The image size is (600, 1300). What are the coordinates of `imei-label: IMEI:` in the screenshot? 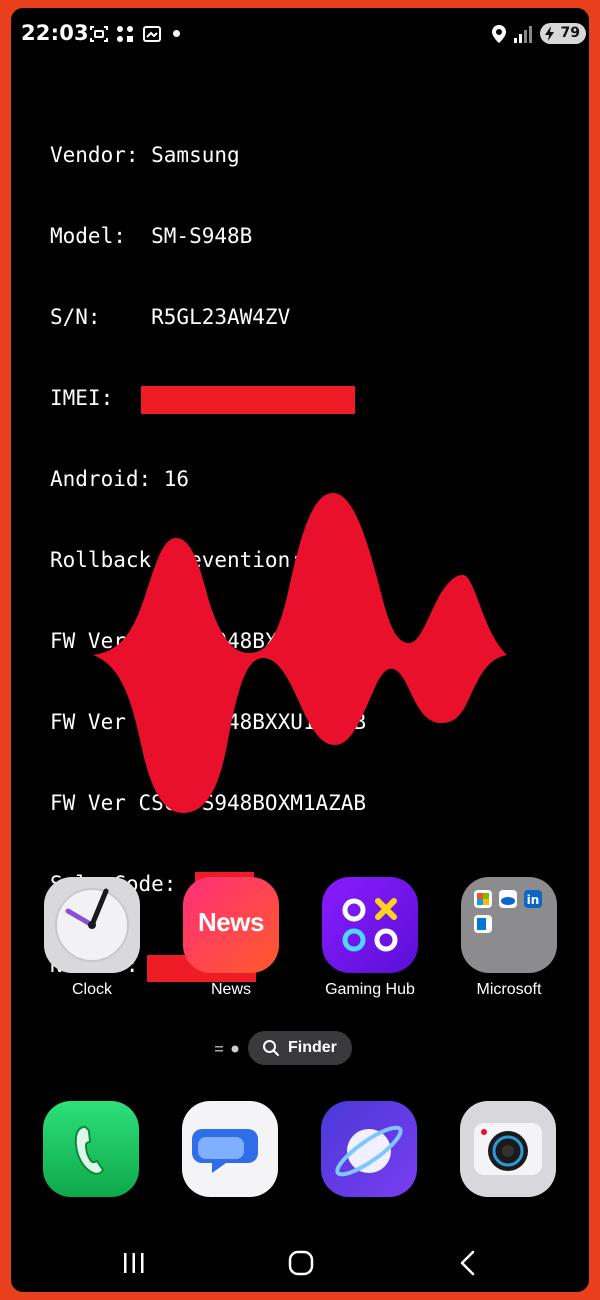 It's located at (82, 398).